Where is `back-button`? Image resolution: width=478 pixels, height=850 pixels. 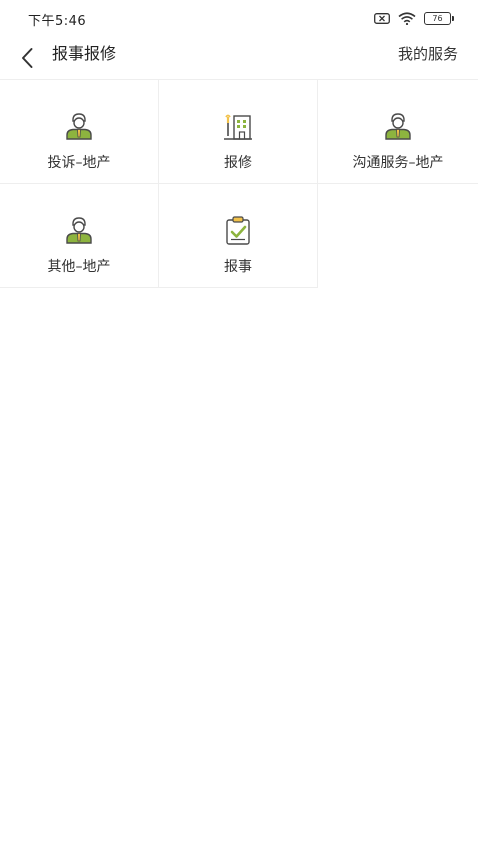
back-button is located at coordinates (27, 58).